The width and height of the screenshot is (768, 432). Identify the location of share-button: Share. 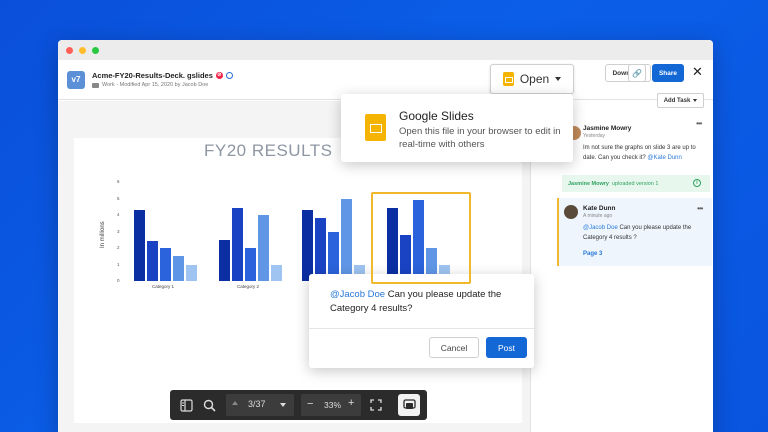
(668, 73).